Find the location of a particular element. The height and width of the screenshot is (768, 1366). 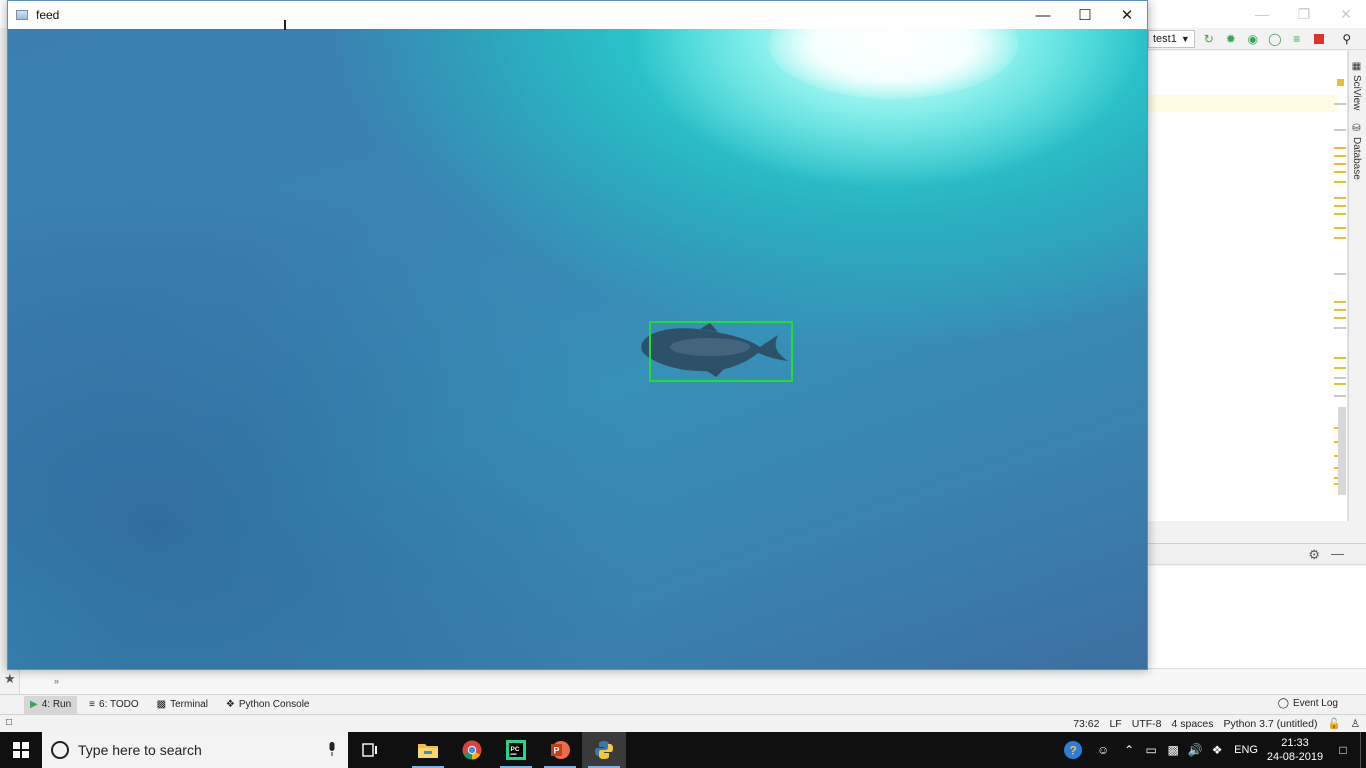

editor-scrollbar is located at coordinates (1342, 451).